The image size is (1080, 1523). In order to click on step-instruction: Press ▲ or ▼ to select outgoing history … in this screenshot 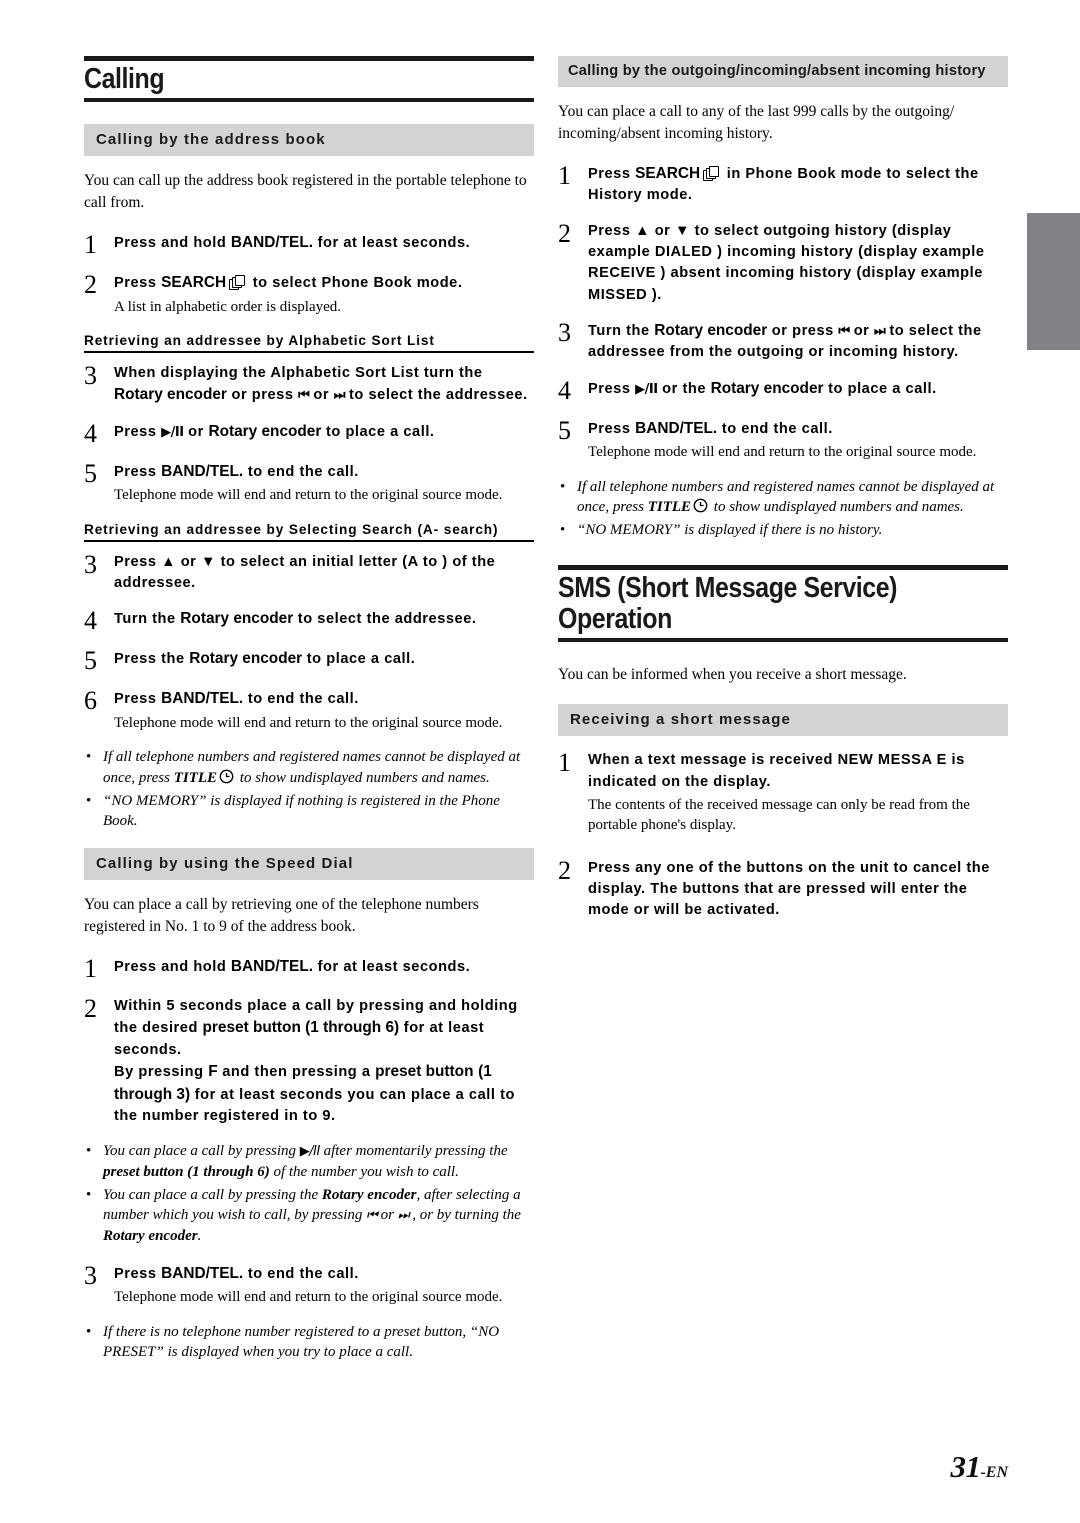, I will do `click(786, 262)`.